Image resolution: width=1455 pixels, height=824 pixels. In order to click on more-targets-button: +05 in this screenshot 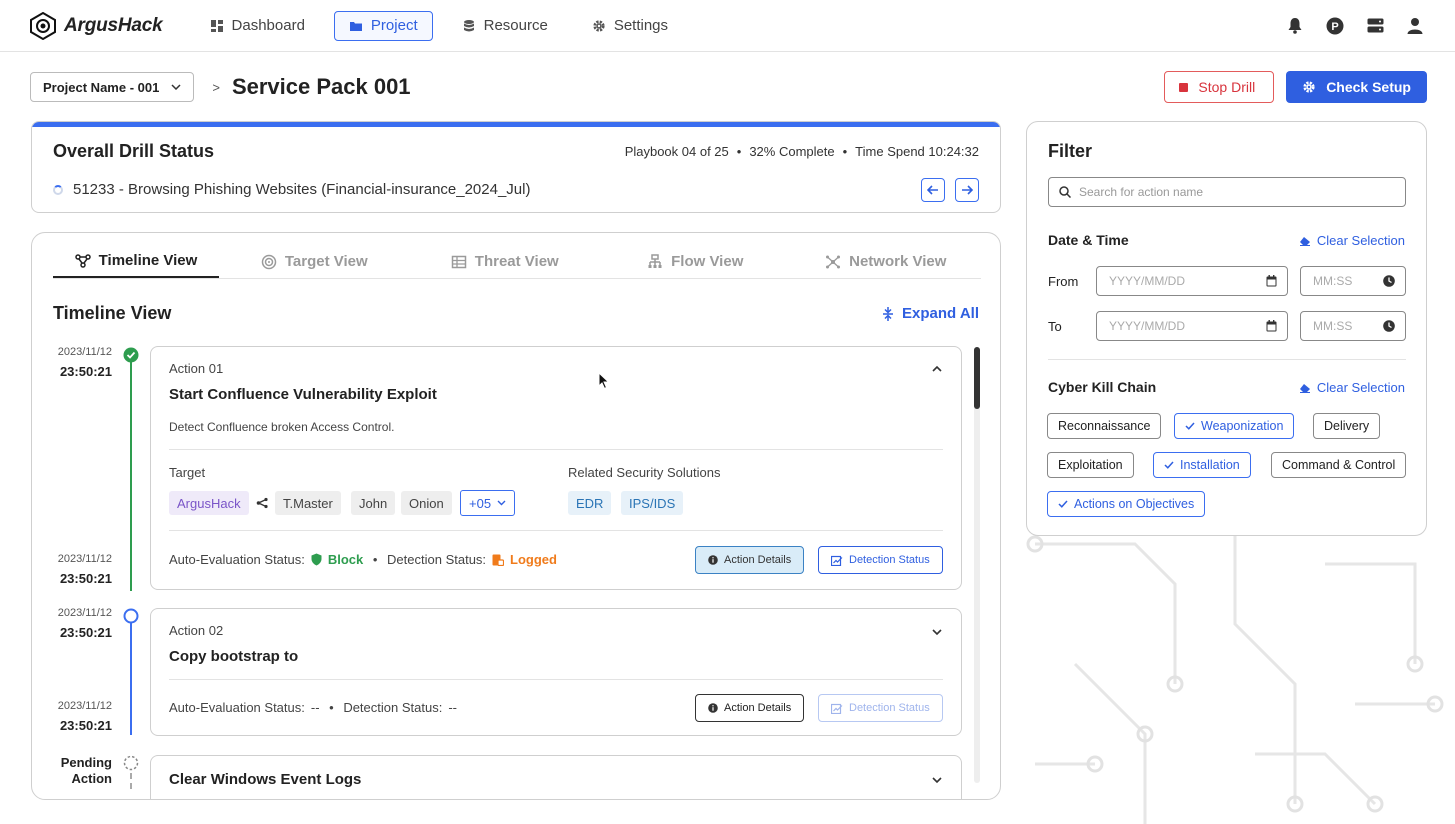, I will do `click(488, 503)`.